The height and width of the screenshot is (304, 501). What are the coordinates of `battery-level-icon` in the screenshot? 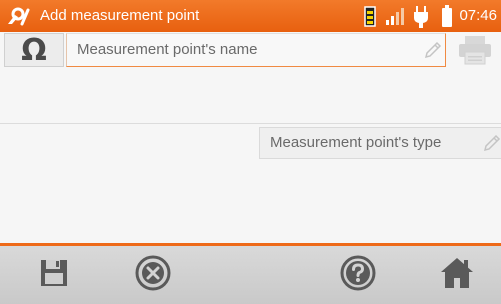 It's located at (370, 16).